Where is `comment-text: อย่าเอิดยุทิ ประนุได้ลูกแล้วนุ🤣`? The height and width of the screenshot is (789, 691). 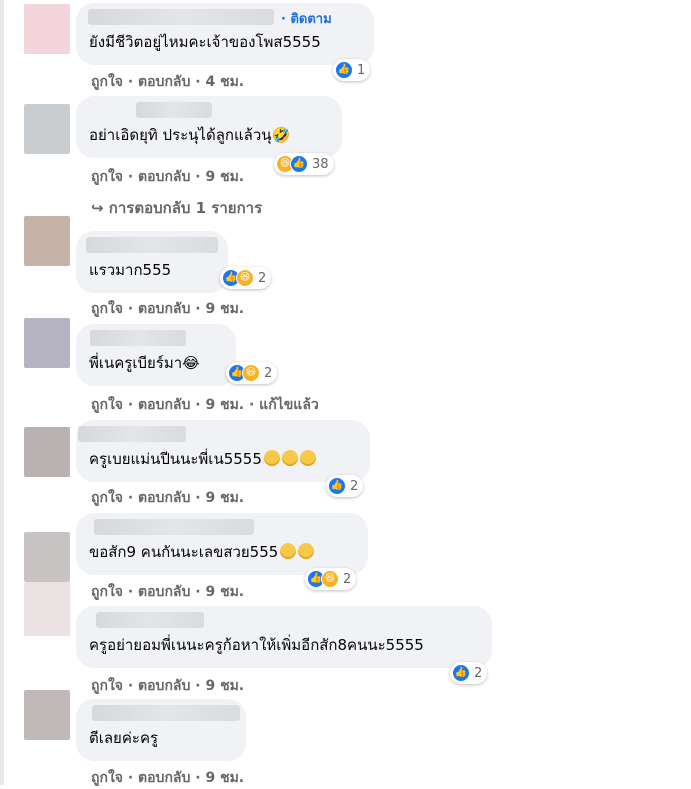 comment-text: อย่าเอิดยุทิ ประนุได้ลูกแล้วนุ🤣 is located at coordinates (190, 135).